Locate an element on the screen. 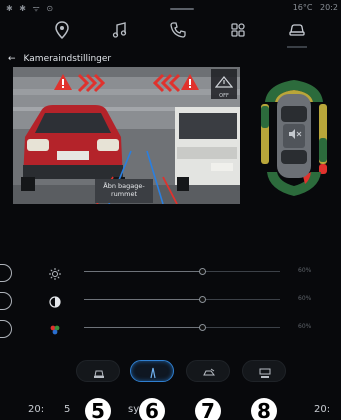 The height and width of the screenshot is (420, 341). sun-icon is located at coordinates (55, 273).